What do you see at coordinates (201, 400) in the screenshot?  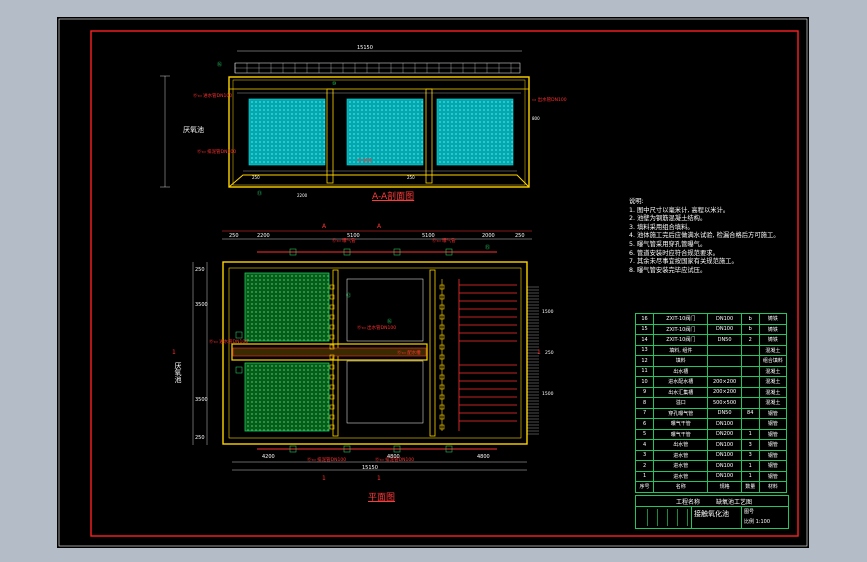 I see `dim-left-3: 3500` at bounding box center [201, 400].